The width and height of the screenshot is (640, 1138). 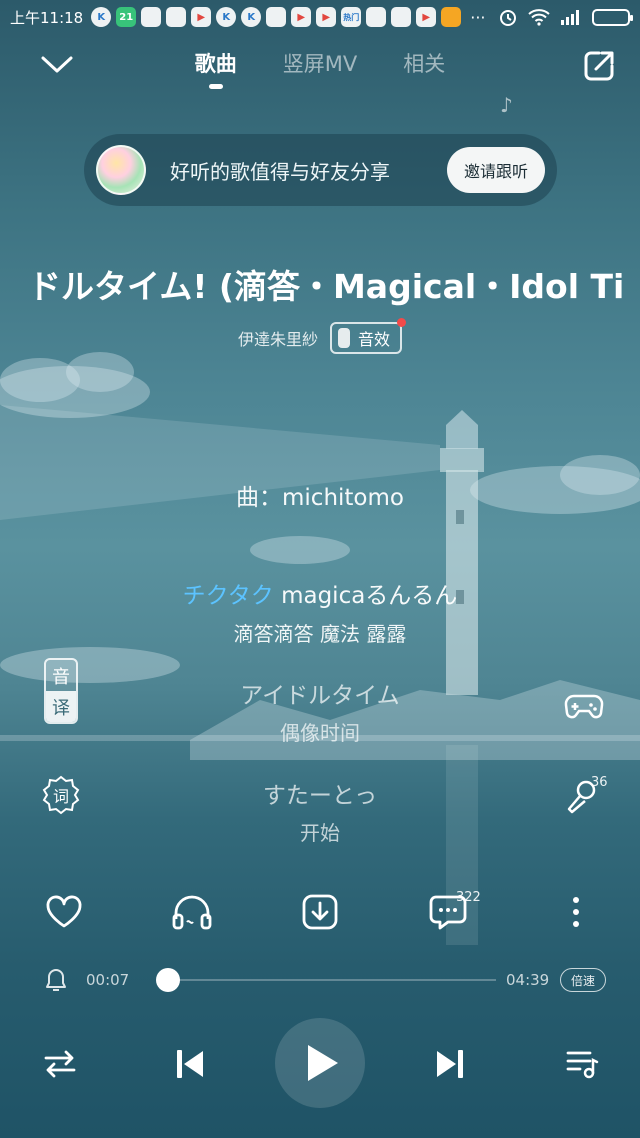 I want to click on battery-icon, so click(x=612, y=17).